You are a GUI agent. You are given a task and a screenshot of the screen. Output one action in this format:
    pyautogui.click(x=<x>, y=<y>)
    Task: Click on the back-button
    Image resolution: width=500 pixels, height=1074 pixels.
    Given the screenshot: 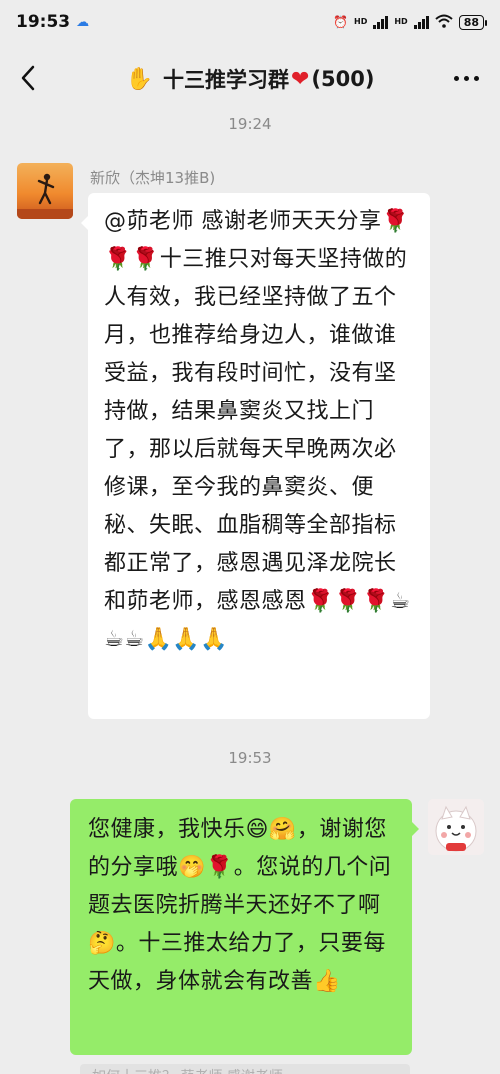 What is the action you would take?
    pyautogui.click(x=28, y=78)
    